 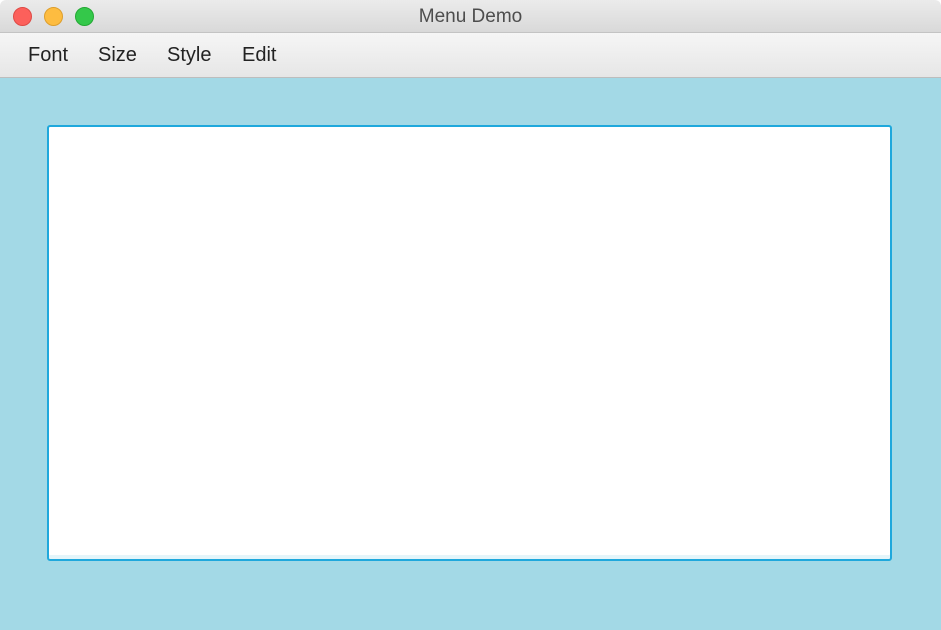 I want to click on title-bar: Menu Demo, so click(x=470, y=16).